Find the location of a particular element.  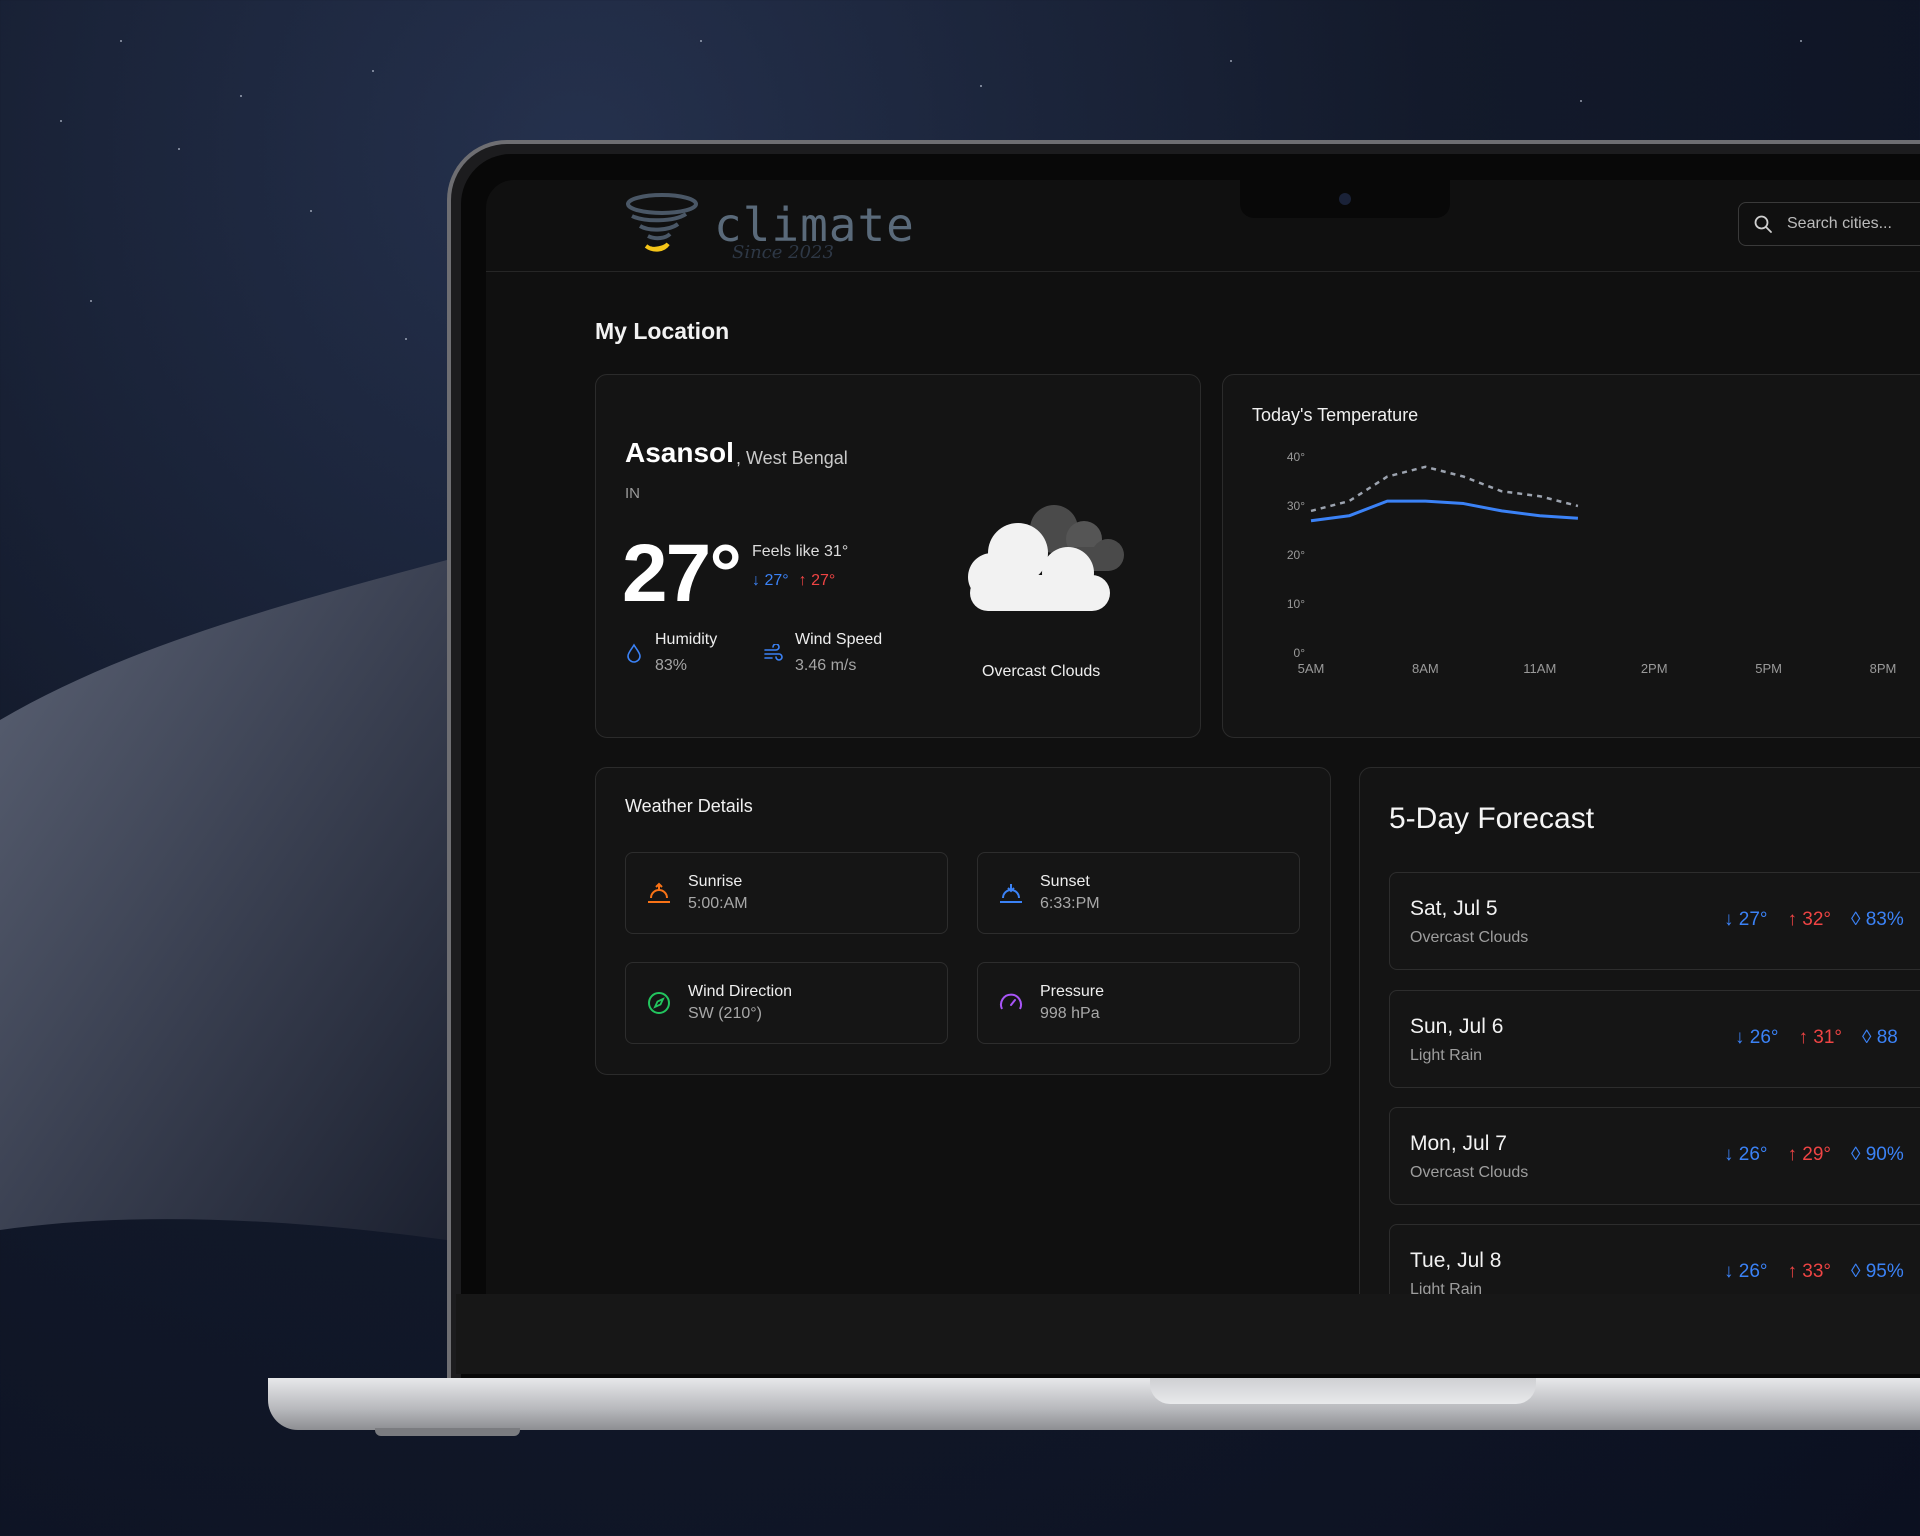

wind-direction-label: Wind Direction is located at coordinates (740, 991).